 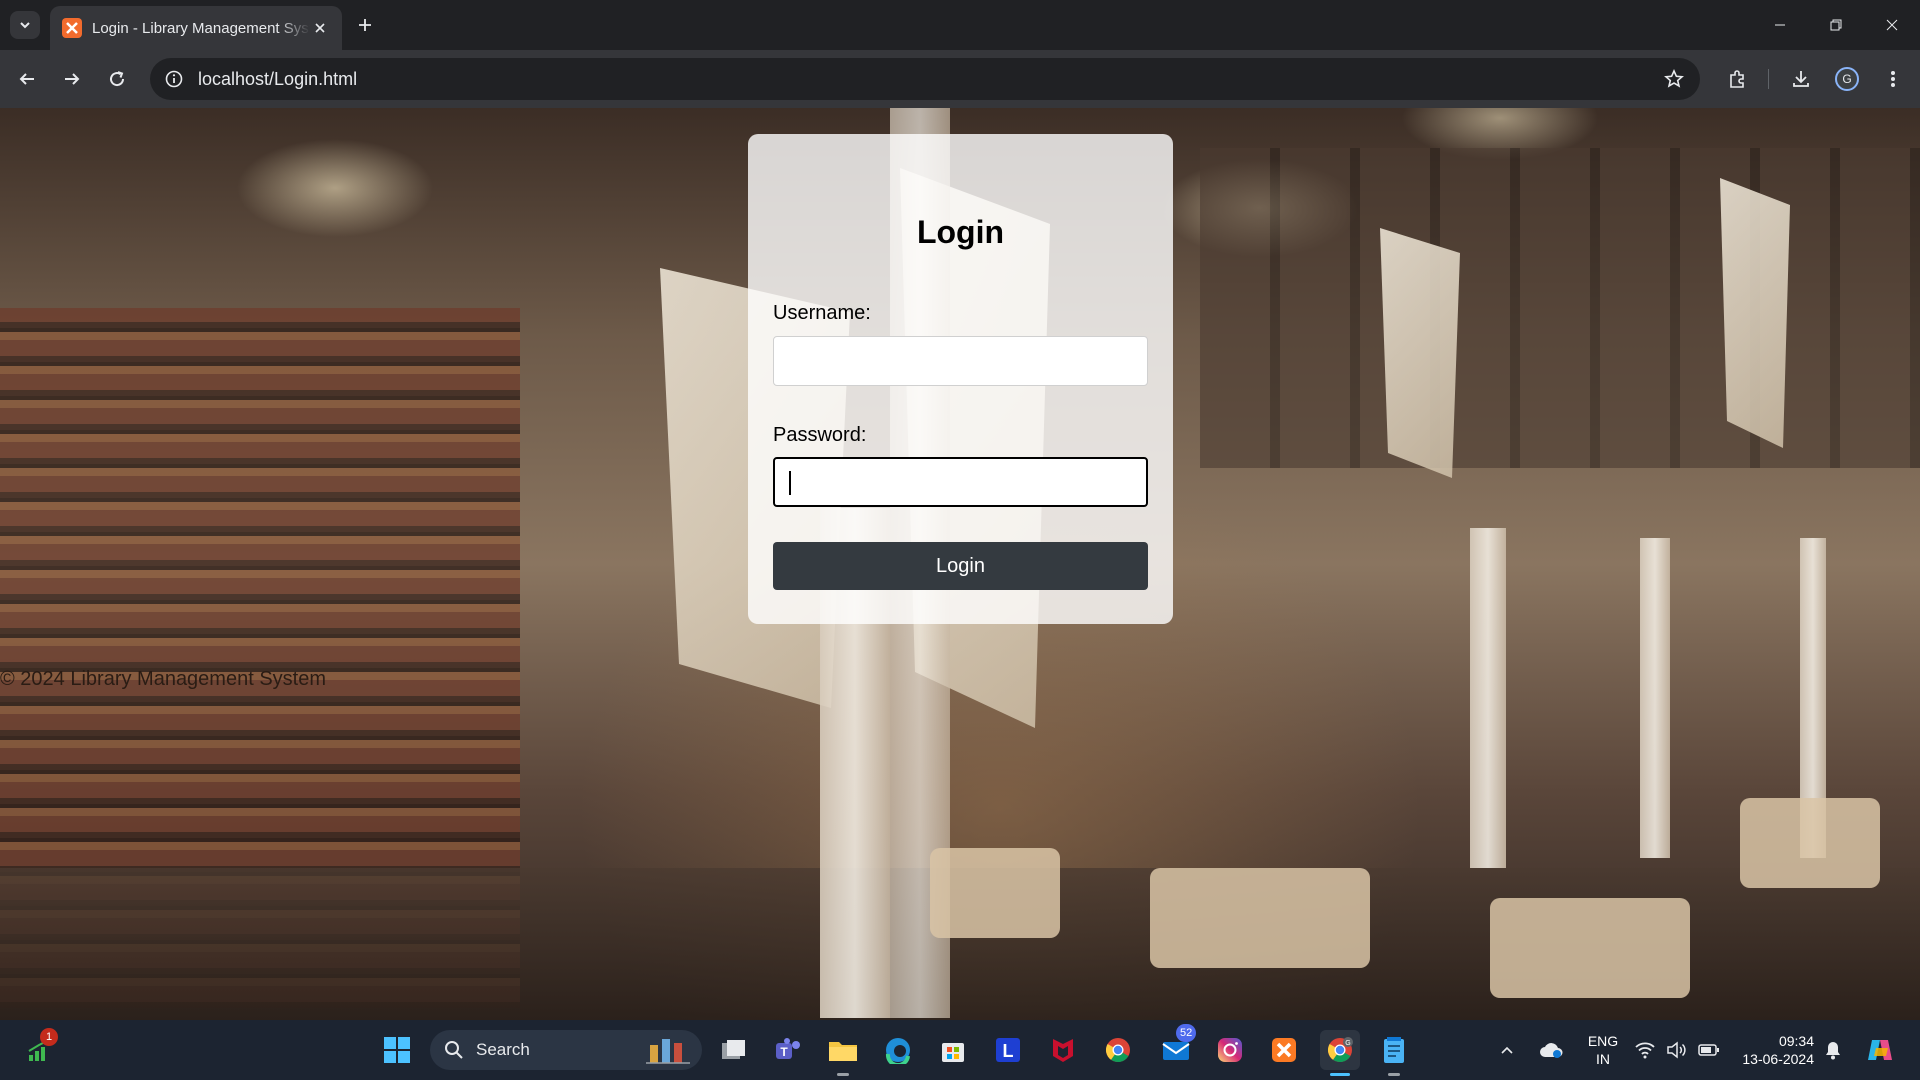 What do you see at coordinates (320, 28) in the screenshot?
I see `tab-close-icon` at bounding box center [320, 28].